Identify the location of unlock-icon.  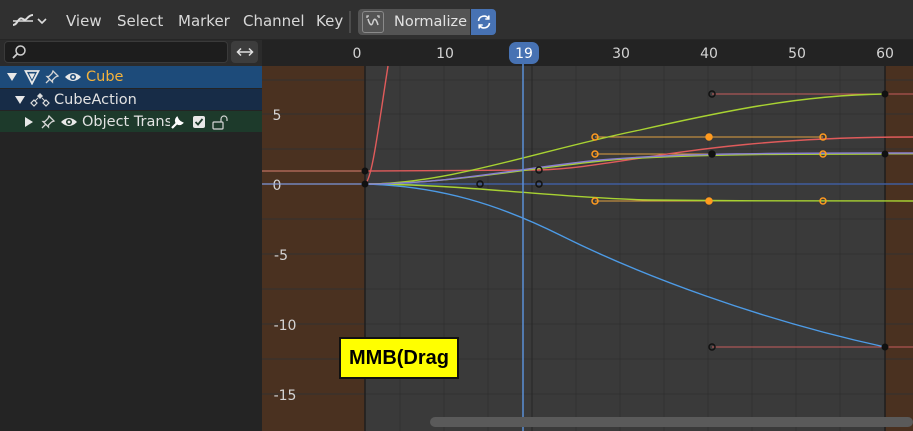
(221, 122).